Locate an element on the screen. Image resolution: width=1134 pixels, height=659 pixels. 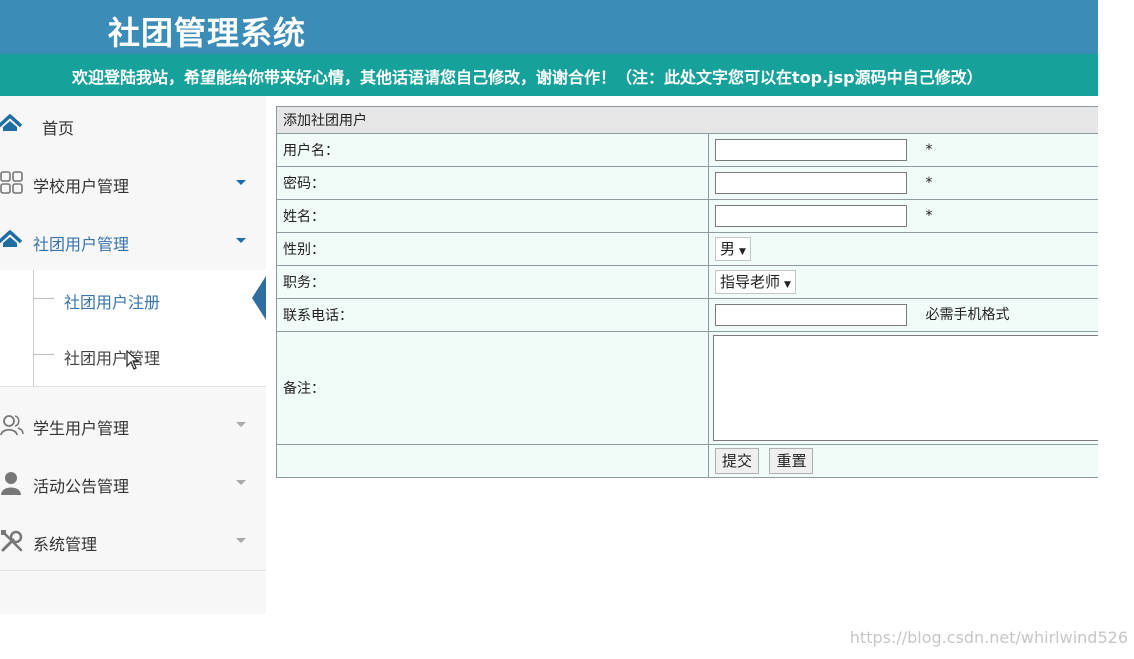
form-row-username: 用户名： * is located at coordinates (687, 150).